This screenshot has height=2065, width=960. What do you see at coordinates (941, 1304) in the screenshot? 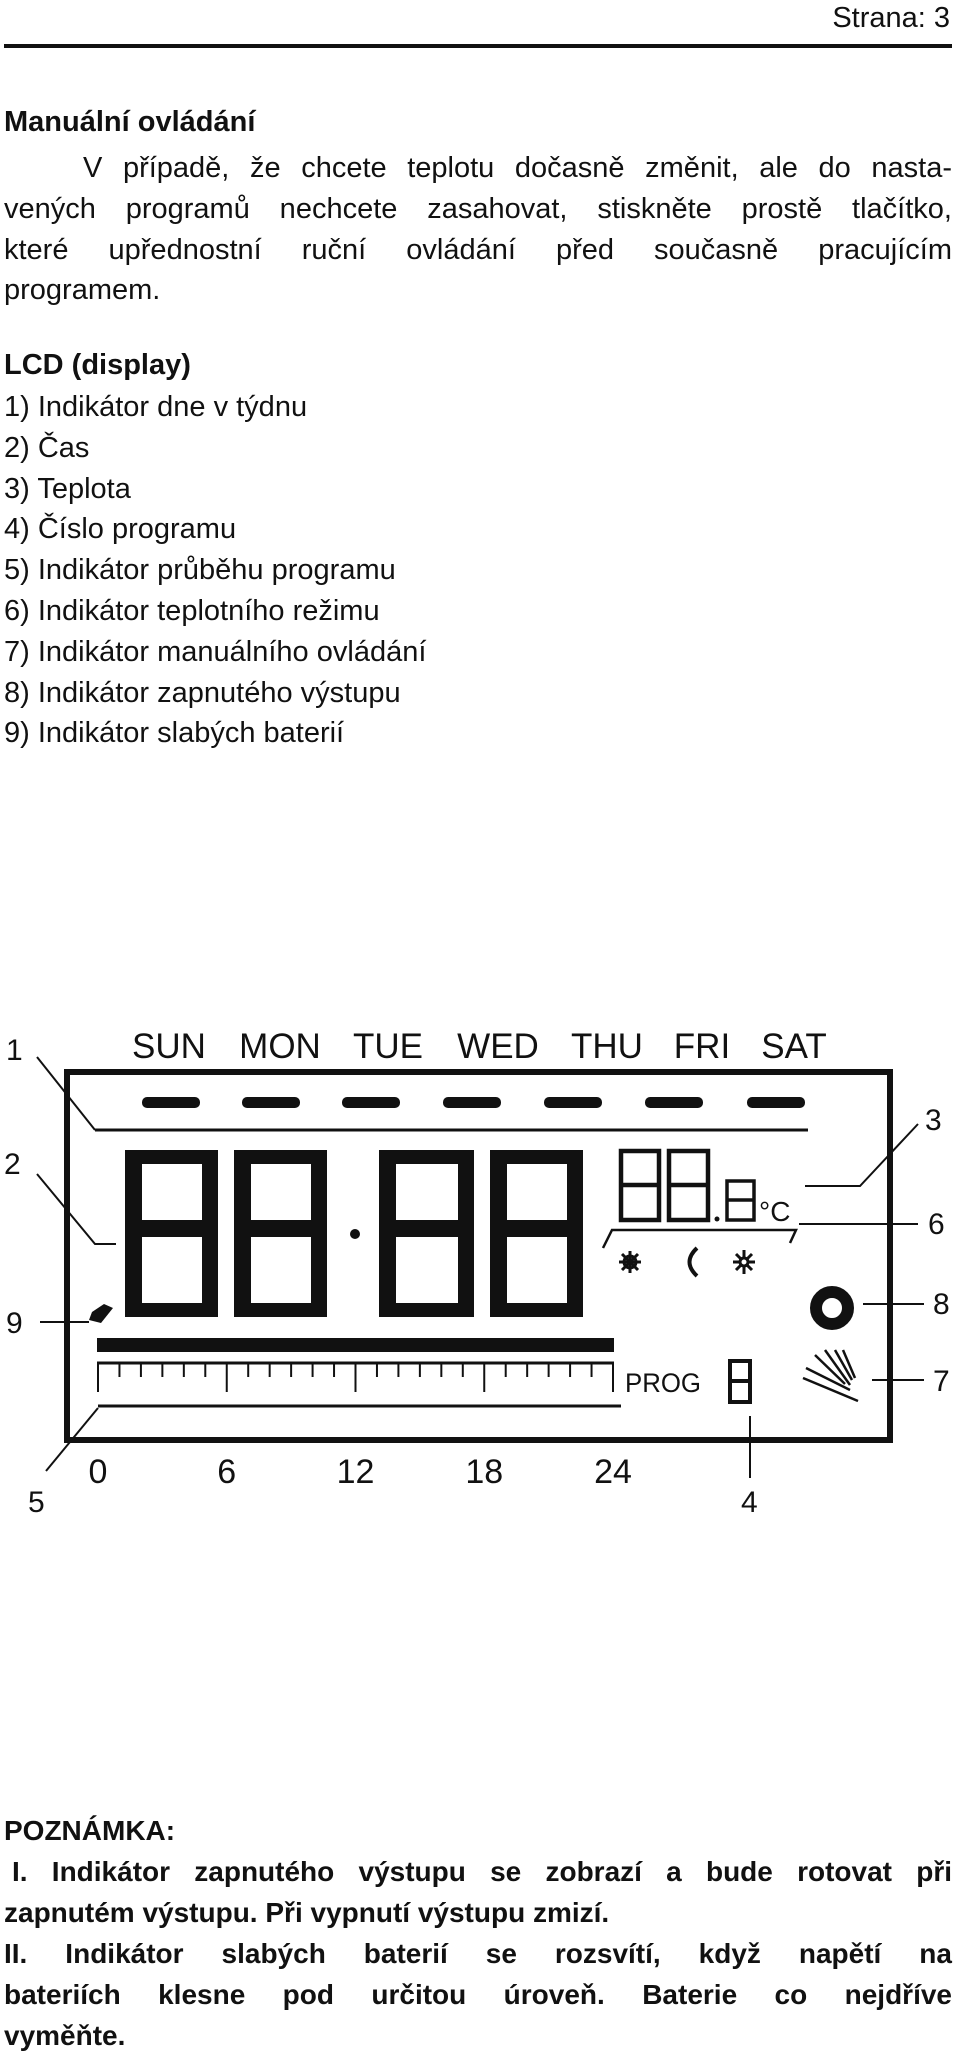
I see `callout-8: 8` at bounding box center [941, 1304].